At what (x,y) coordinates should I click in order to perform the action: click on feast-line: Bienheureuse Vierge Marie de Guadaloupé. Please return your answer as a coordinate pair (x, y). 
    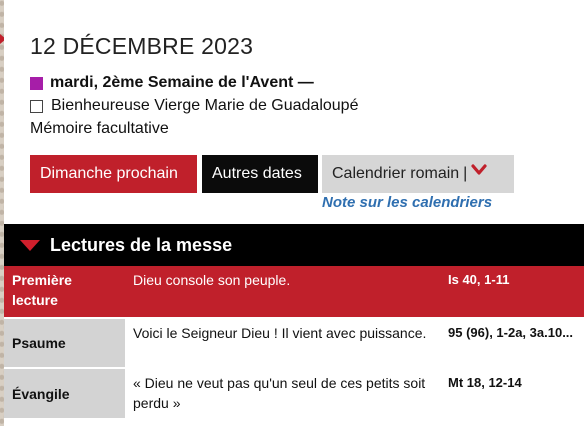
    Looking at the image, I should click on (194, 106).